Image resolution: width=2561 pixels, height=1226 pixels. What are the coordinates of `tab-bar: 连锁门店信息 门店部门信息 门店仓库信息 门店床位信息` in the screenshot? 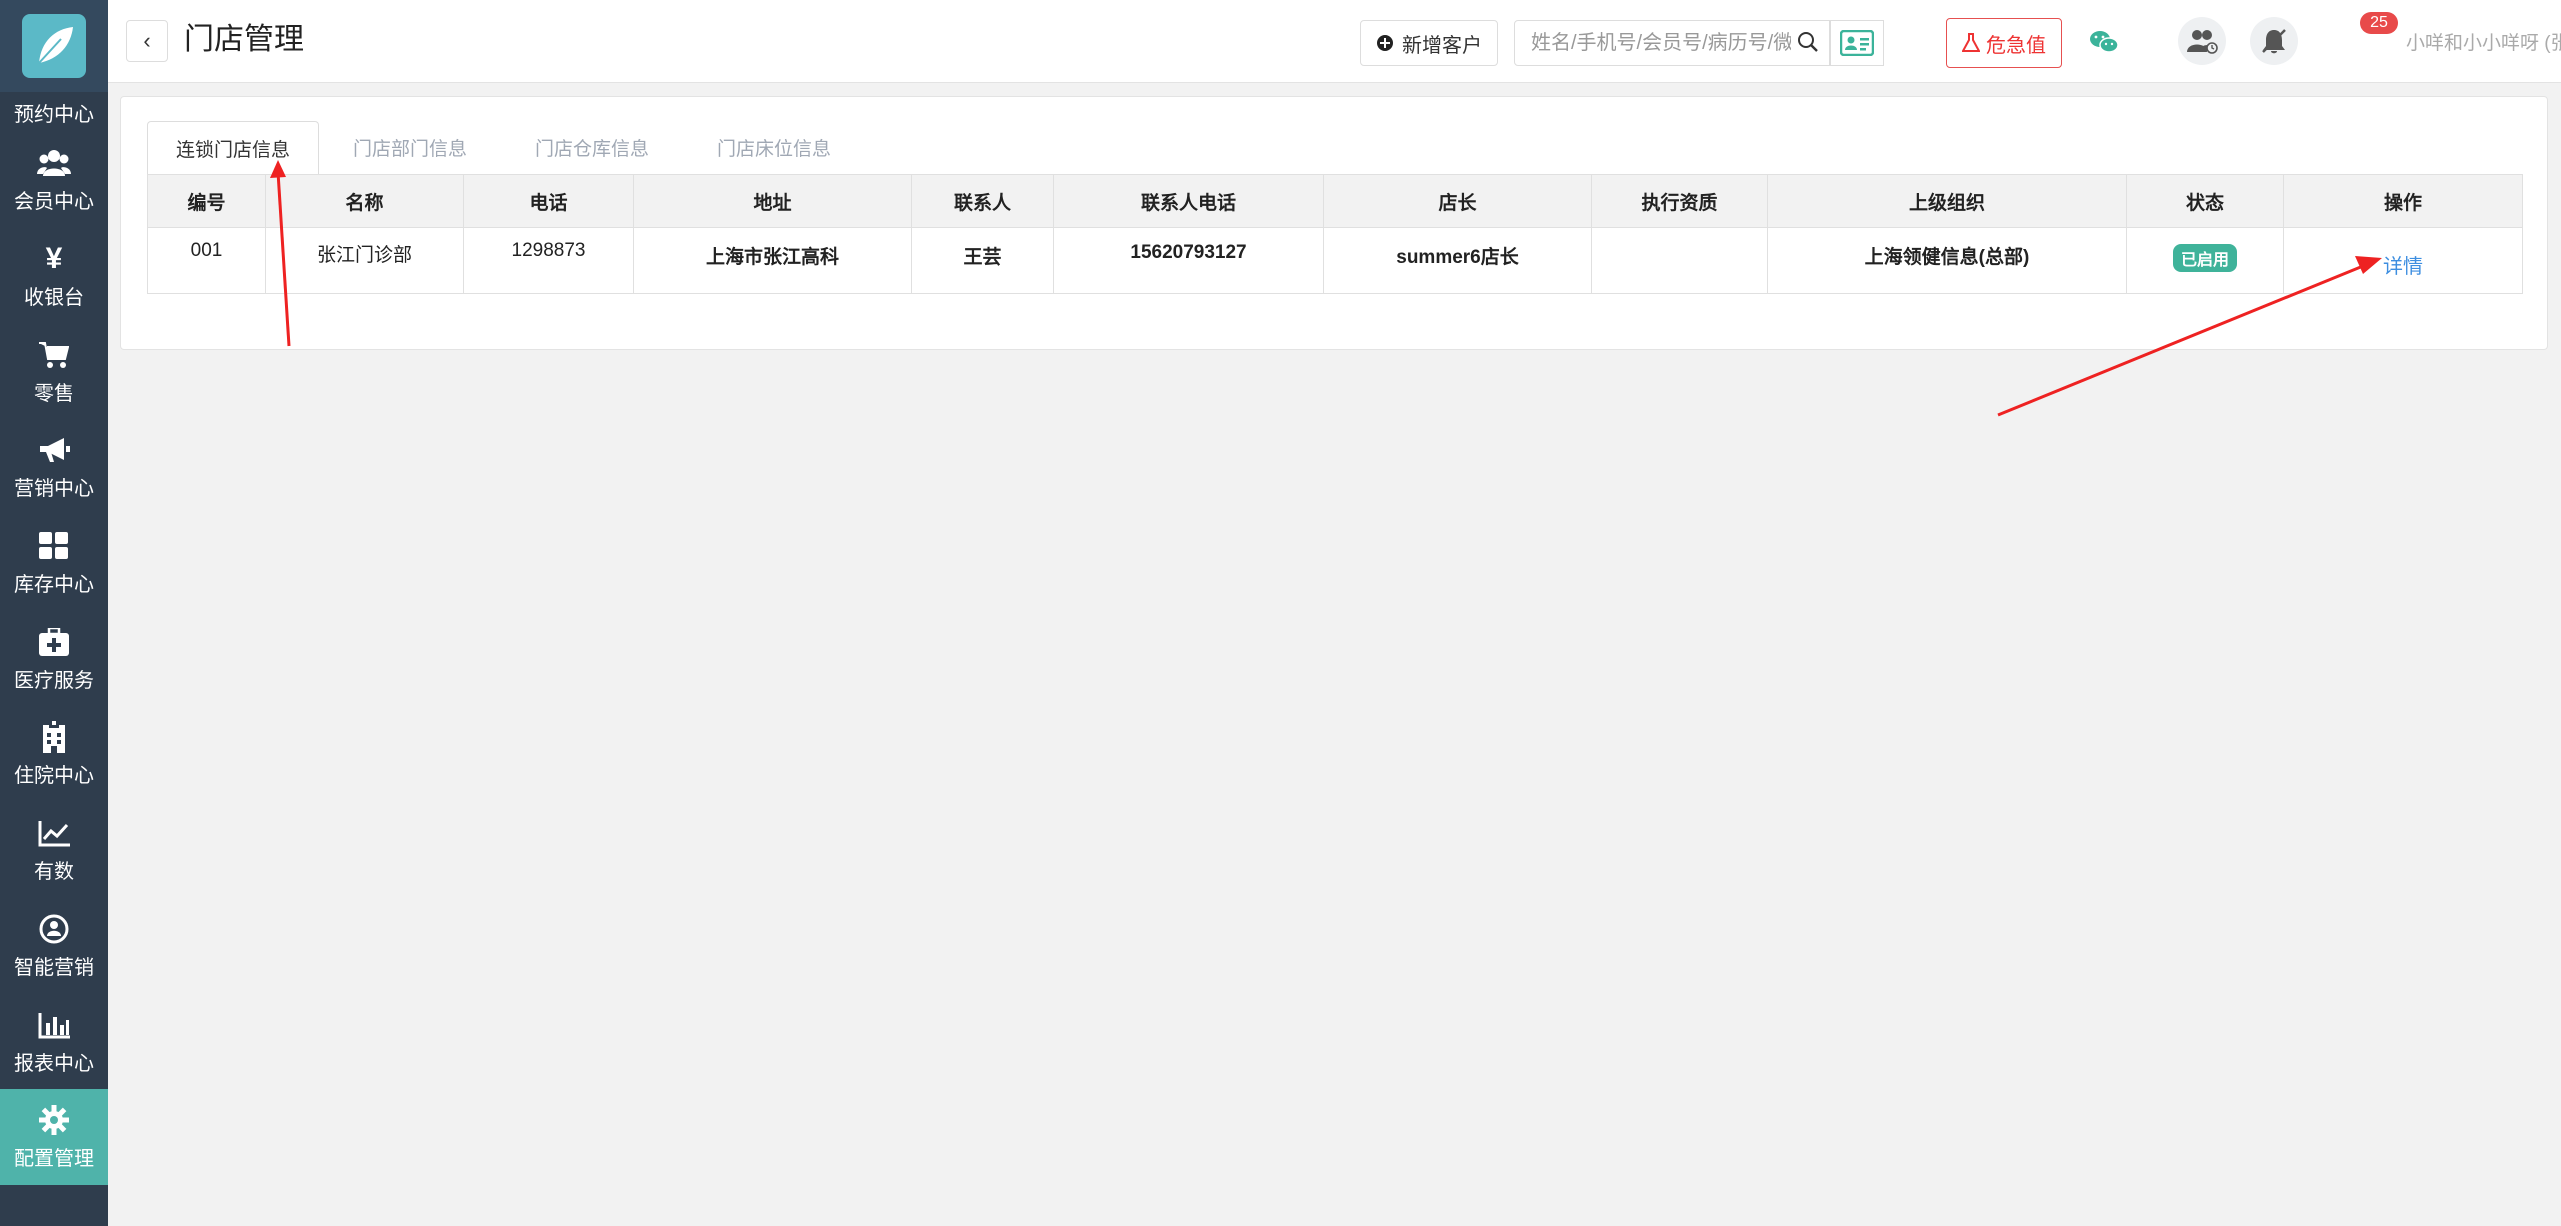 It's located at (506, 147).